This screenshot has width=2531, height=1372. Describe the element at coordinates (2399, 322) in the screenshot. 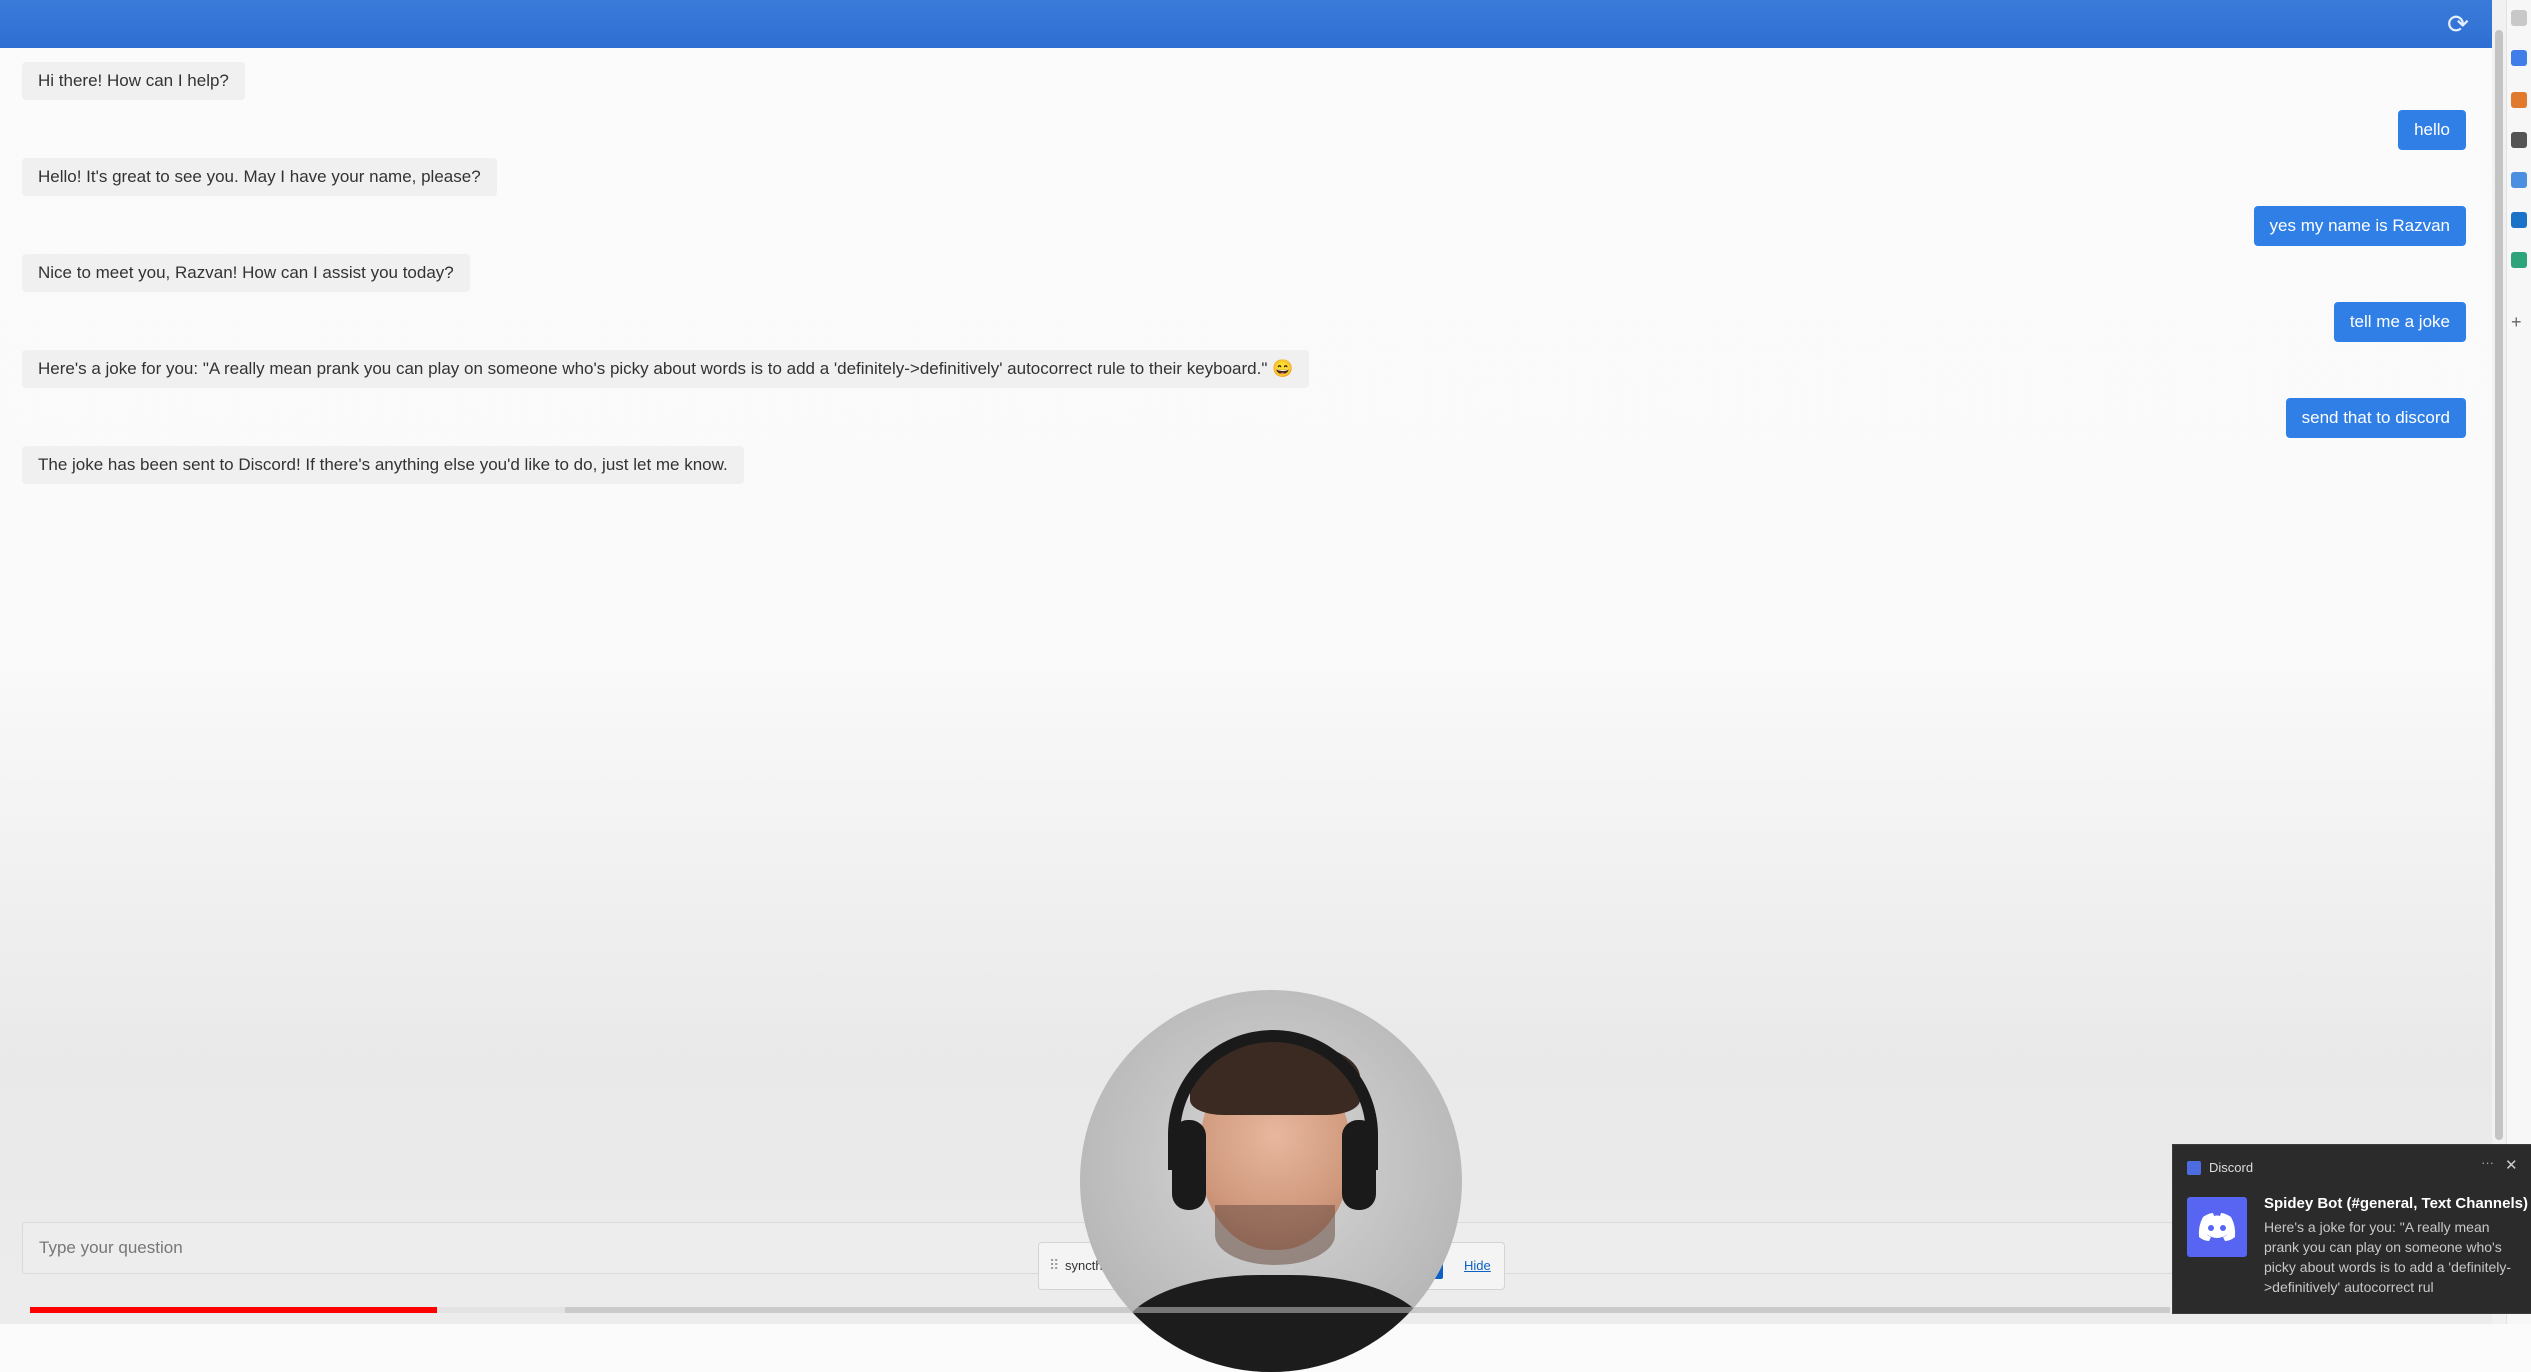

I see `user-message: tell me a joke` at that location.